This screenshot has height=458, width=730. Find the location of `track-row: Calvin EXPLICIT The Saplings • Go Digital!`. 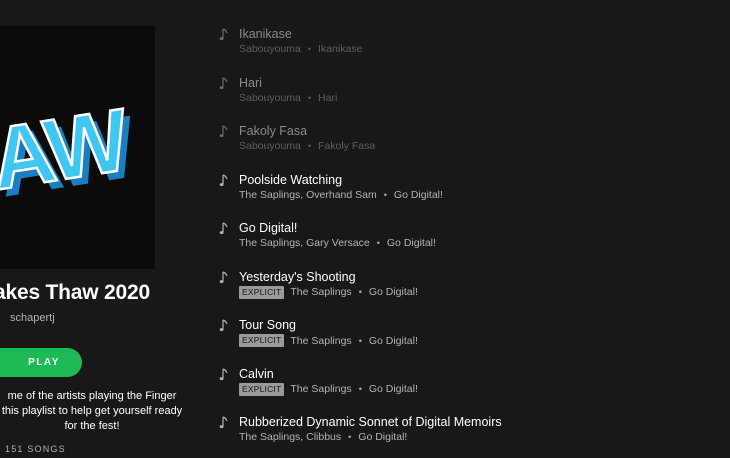

track-row: Calvin EXPLICIT The Saplings • Go Digital! is located at coordinates (472, 385).